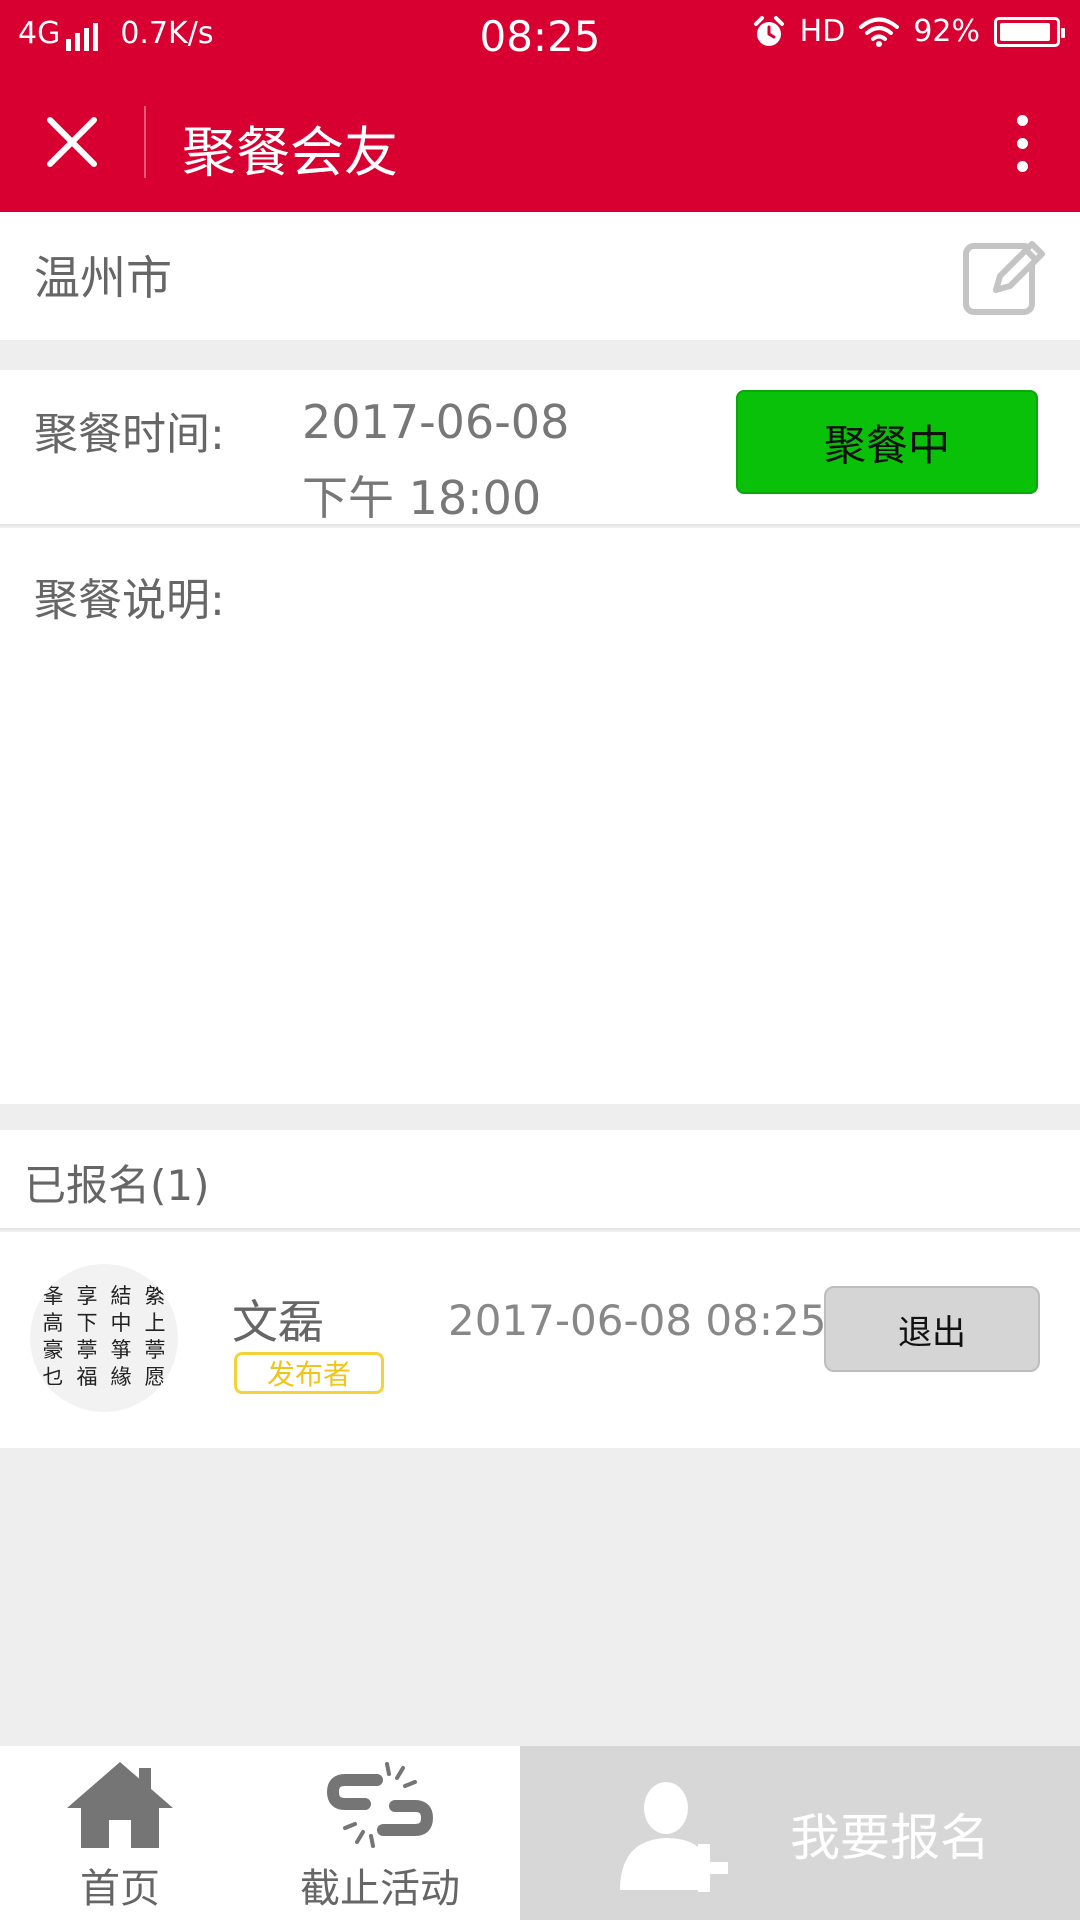 The height and width of the screenshot is (1920, 1080). Describe the element at coordinates (946, 31) in the screenshot. I see `battery-percent: 92%` at that location.